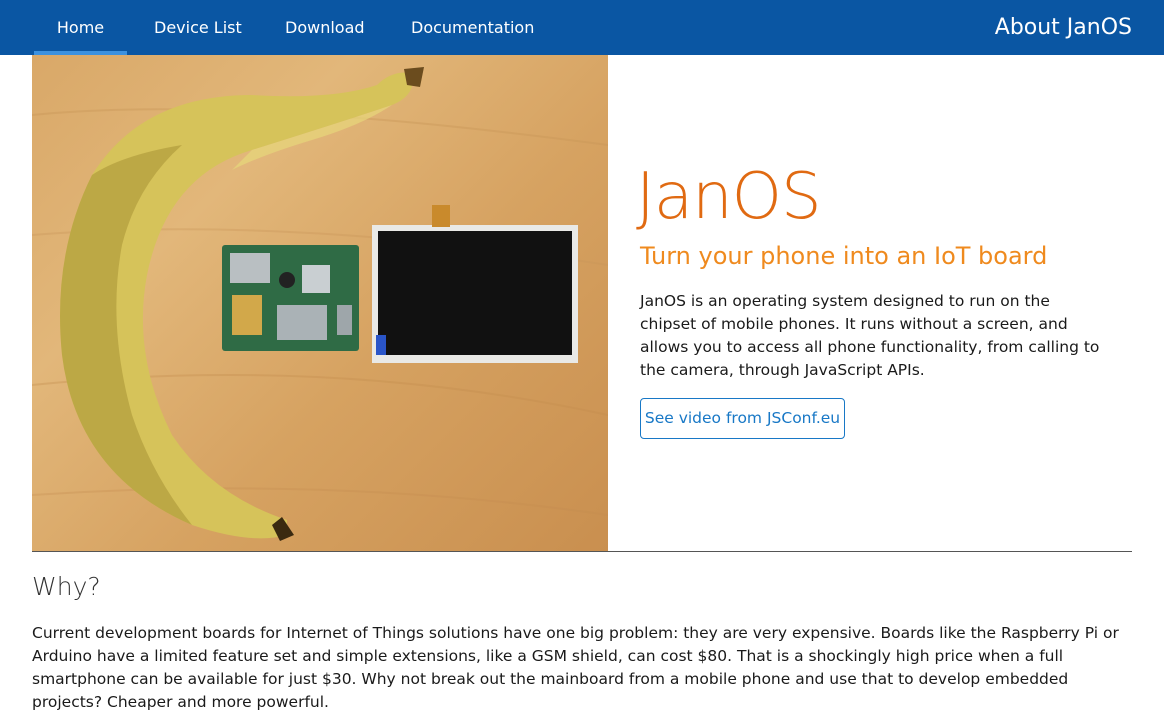 This screenshot has width=1164, height=721. Describe the element at coordinates (844, 256) in the screenshot. I see `hero-subtitle: Turn your phone into an IoT board` at that location.